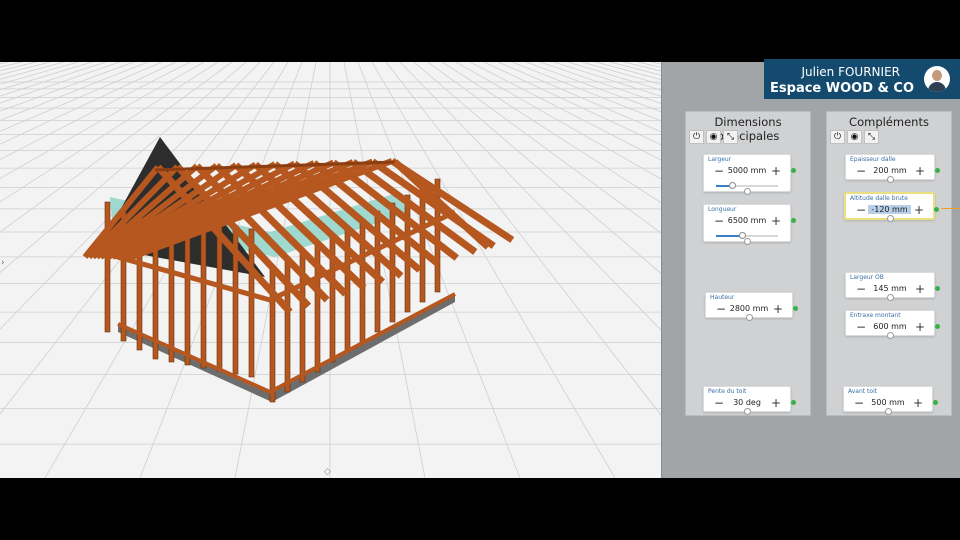 This screenshot has height=540, width=960. I want to click on user-header: Julien FOURNIER Espace WOOD & CO ⌄, so click(862, 79).